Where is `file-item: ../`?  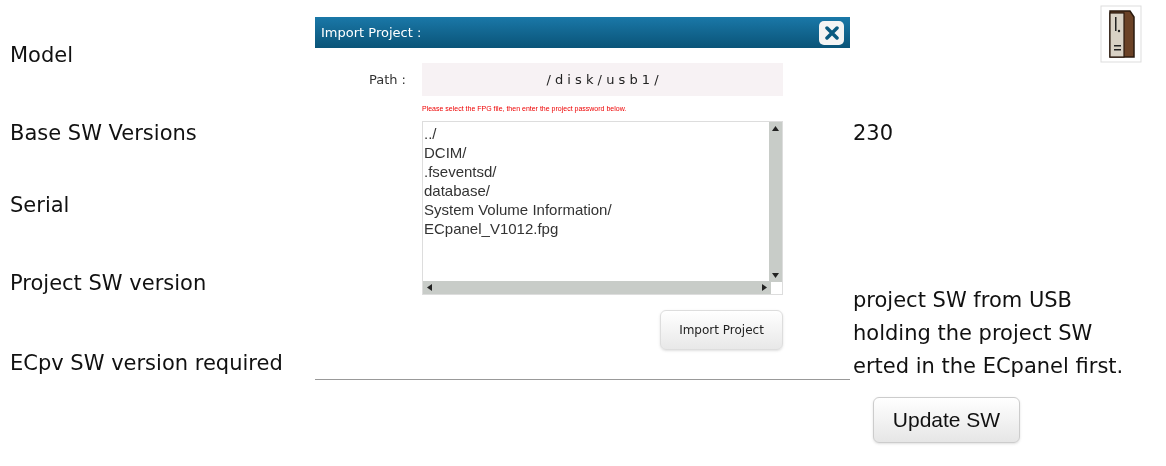 file-item: ../ is located at coordinates (430, 133).